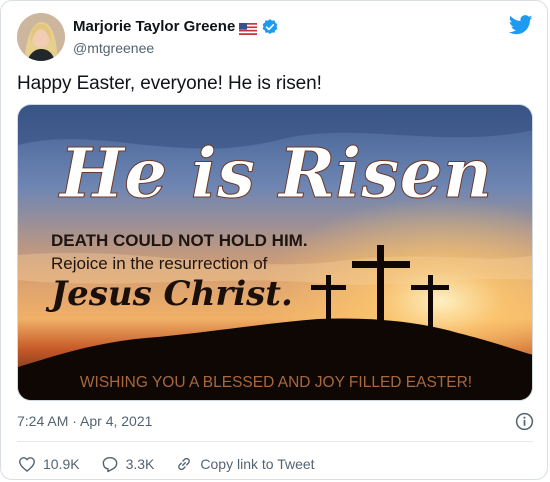 This screenshot has width=550, height=482. I want to click on author-block: Marjorie Taylor Greene @mtgreenee, so click(176, 37).